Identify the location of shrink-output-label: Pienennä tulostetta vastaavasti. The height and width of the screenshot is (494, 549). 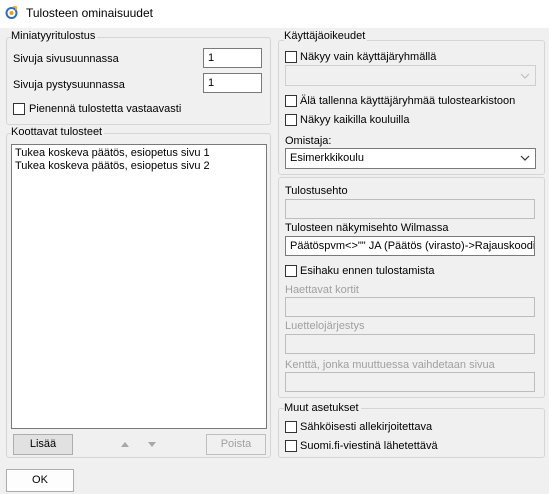
(105, 109).